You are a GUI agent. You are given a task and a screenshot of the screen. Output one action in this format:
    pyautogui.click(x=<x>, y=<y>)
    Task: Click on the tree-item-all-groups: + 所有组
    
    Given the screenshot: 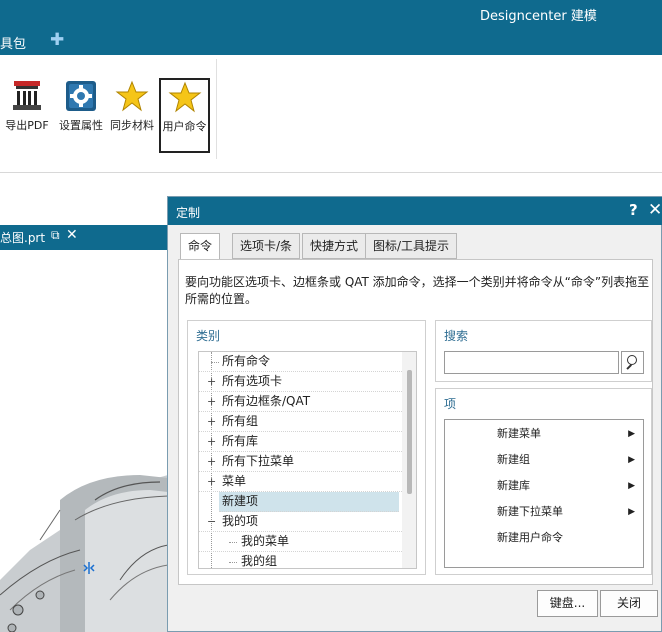 What is the action you would take?
    pyautogui.click(x=301, y=422)
    